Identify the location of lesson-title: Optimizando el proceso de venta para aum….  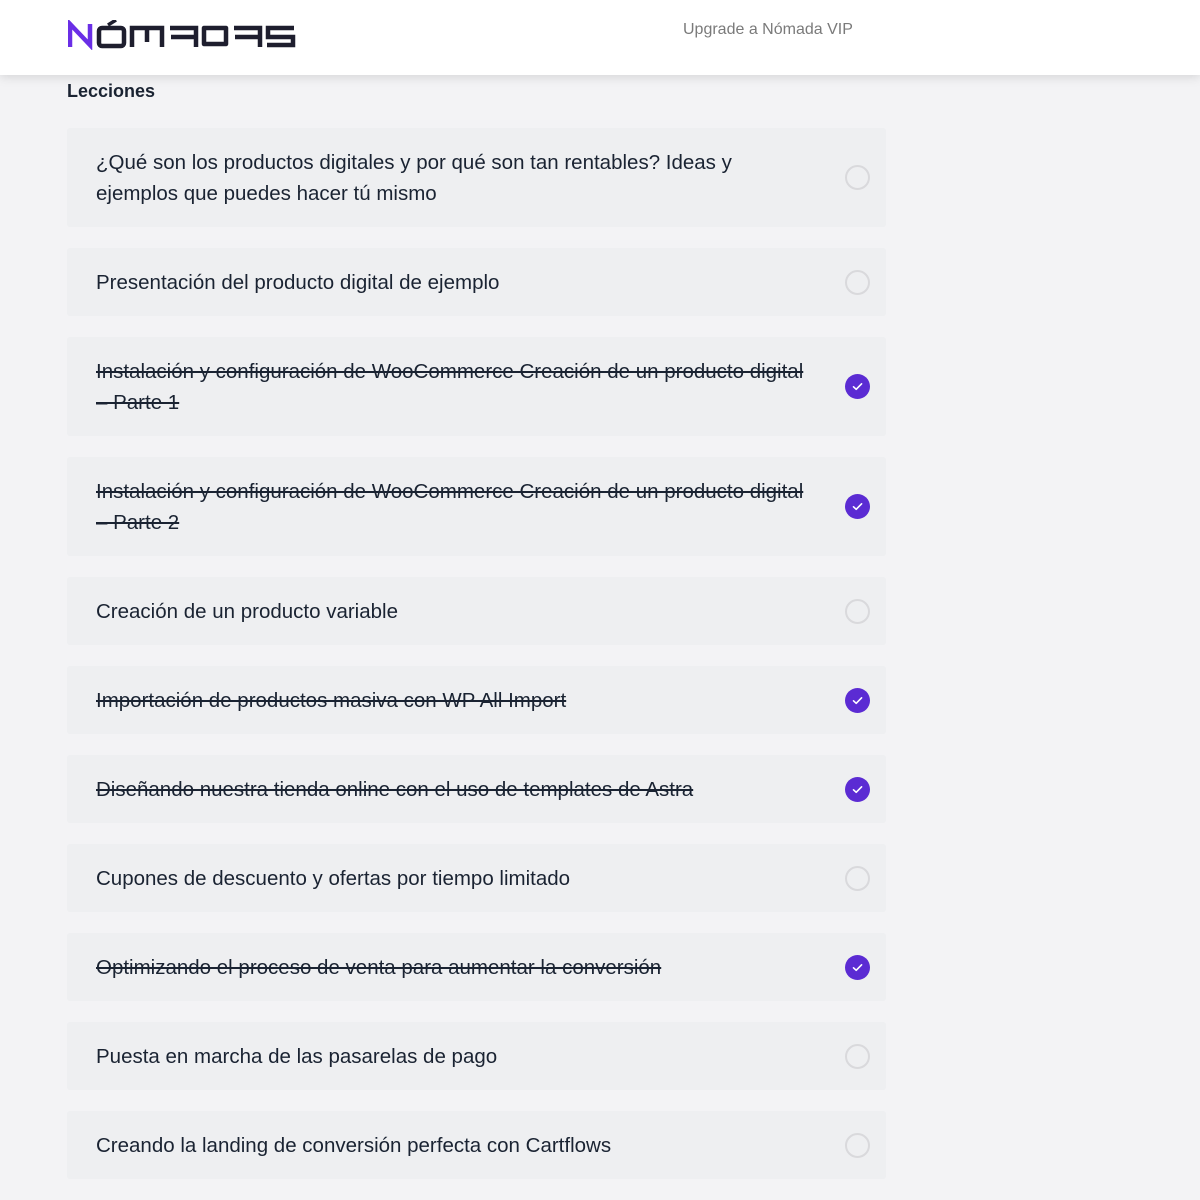
(379, 967).